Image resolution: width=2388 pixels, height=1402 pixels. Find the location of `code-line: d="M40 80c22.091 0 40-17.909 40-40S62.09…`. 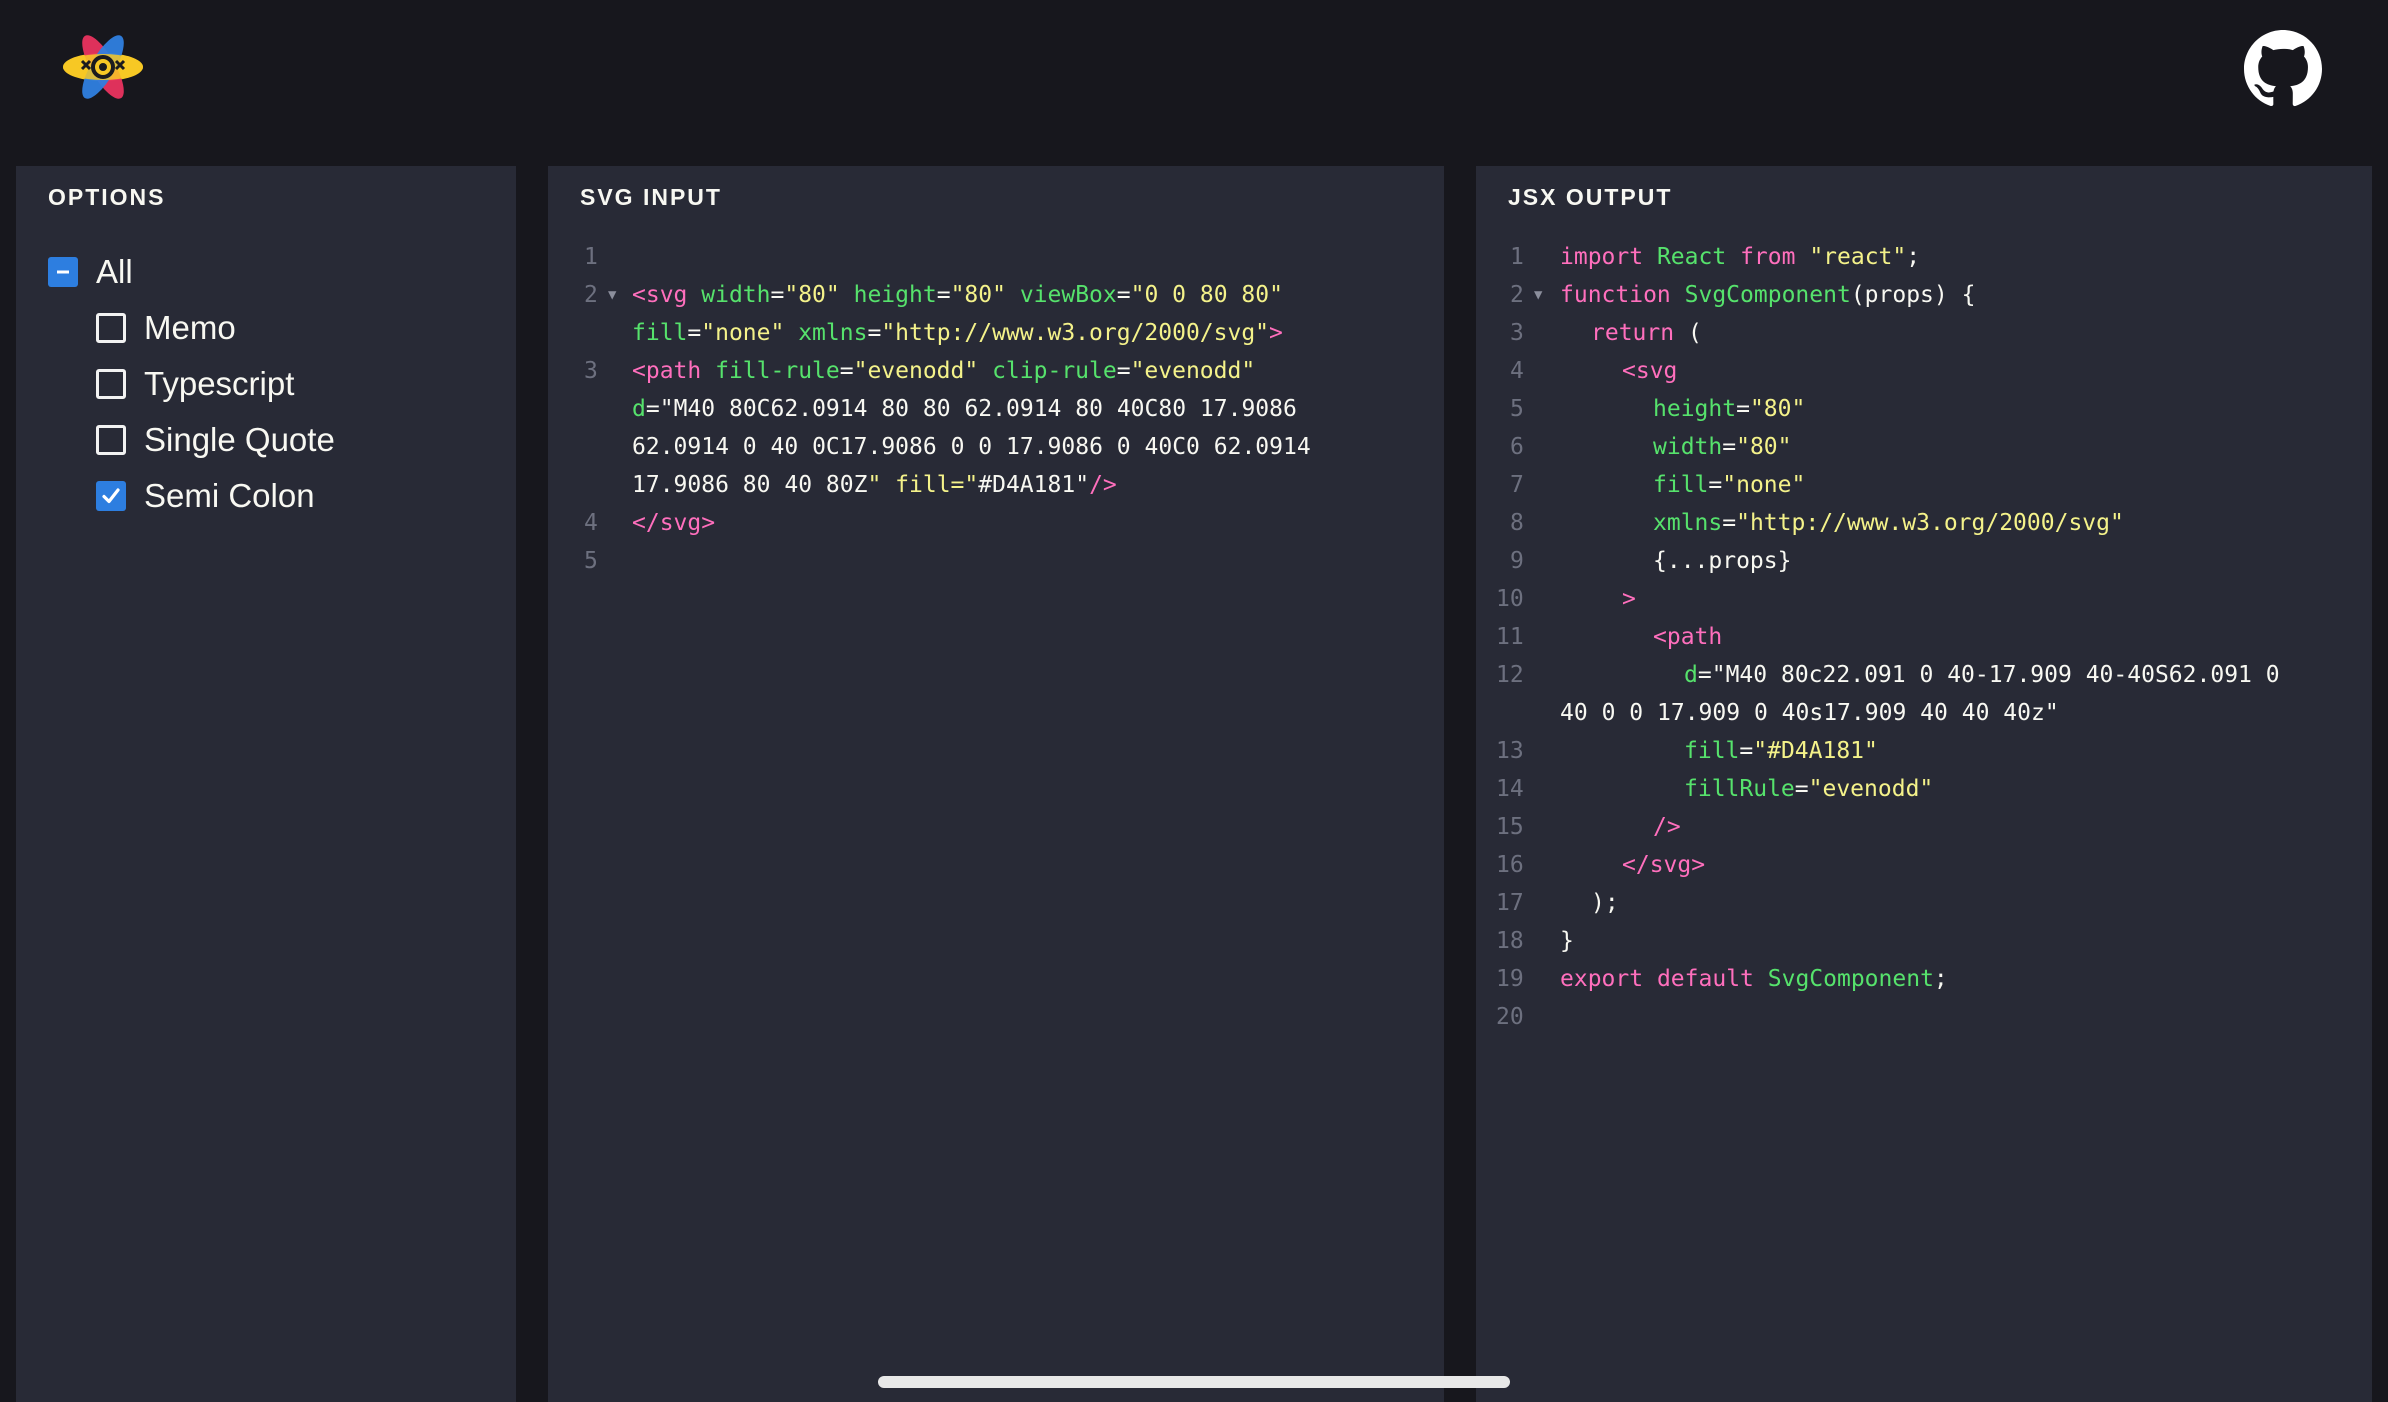

code-line: d="M40 80c22.091 0 40-17.909 40-40S62.09… is located at coordinates (1982, 675).